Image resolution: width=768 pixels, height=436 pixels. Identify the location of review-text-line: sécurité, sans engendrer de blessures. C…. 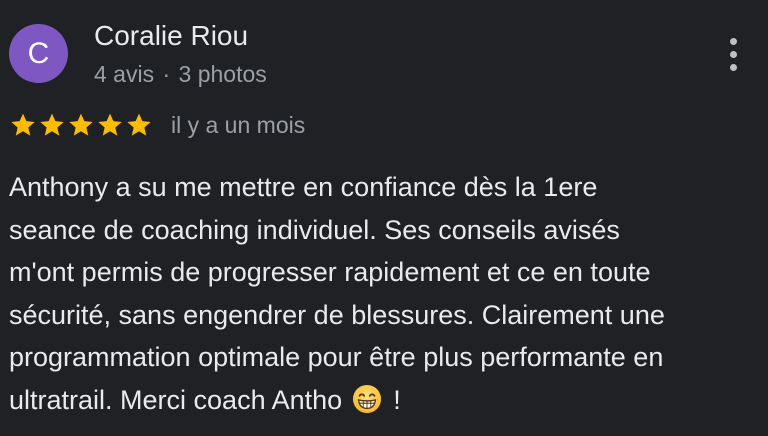
(337, 314).